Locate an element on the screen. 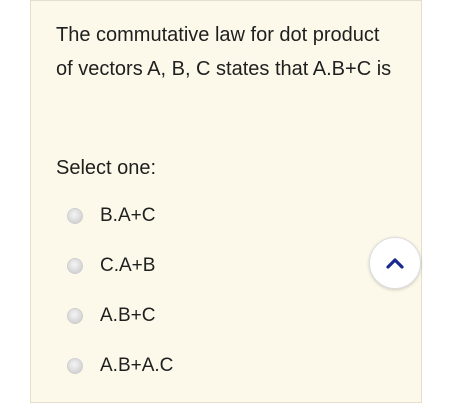 The height and width of the screenshot is (403, 449). answer-option-1: B.A+C is located at coordinates (120, 216).